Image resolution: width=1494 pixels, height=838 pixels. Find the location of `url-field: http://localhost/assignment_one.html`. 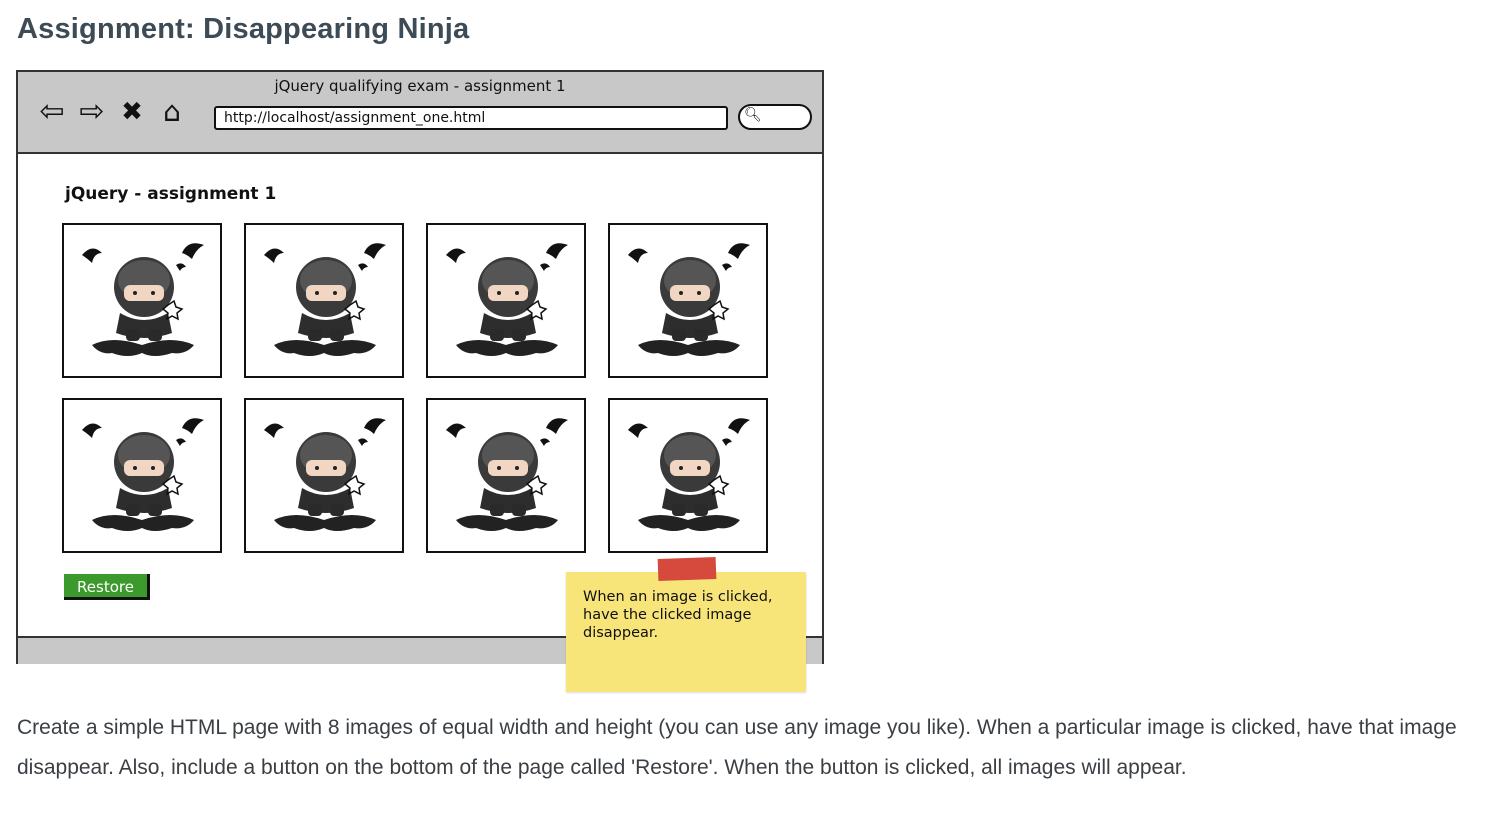

url-field: http://localhost/assignment_one.html is located at coordinates (471, 118).